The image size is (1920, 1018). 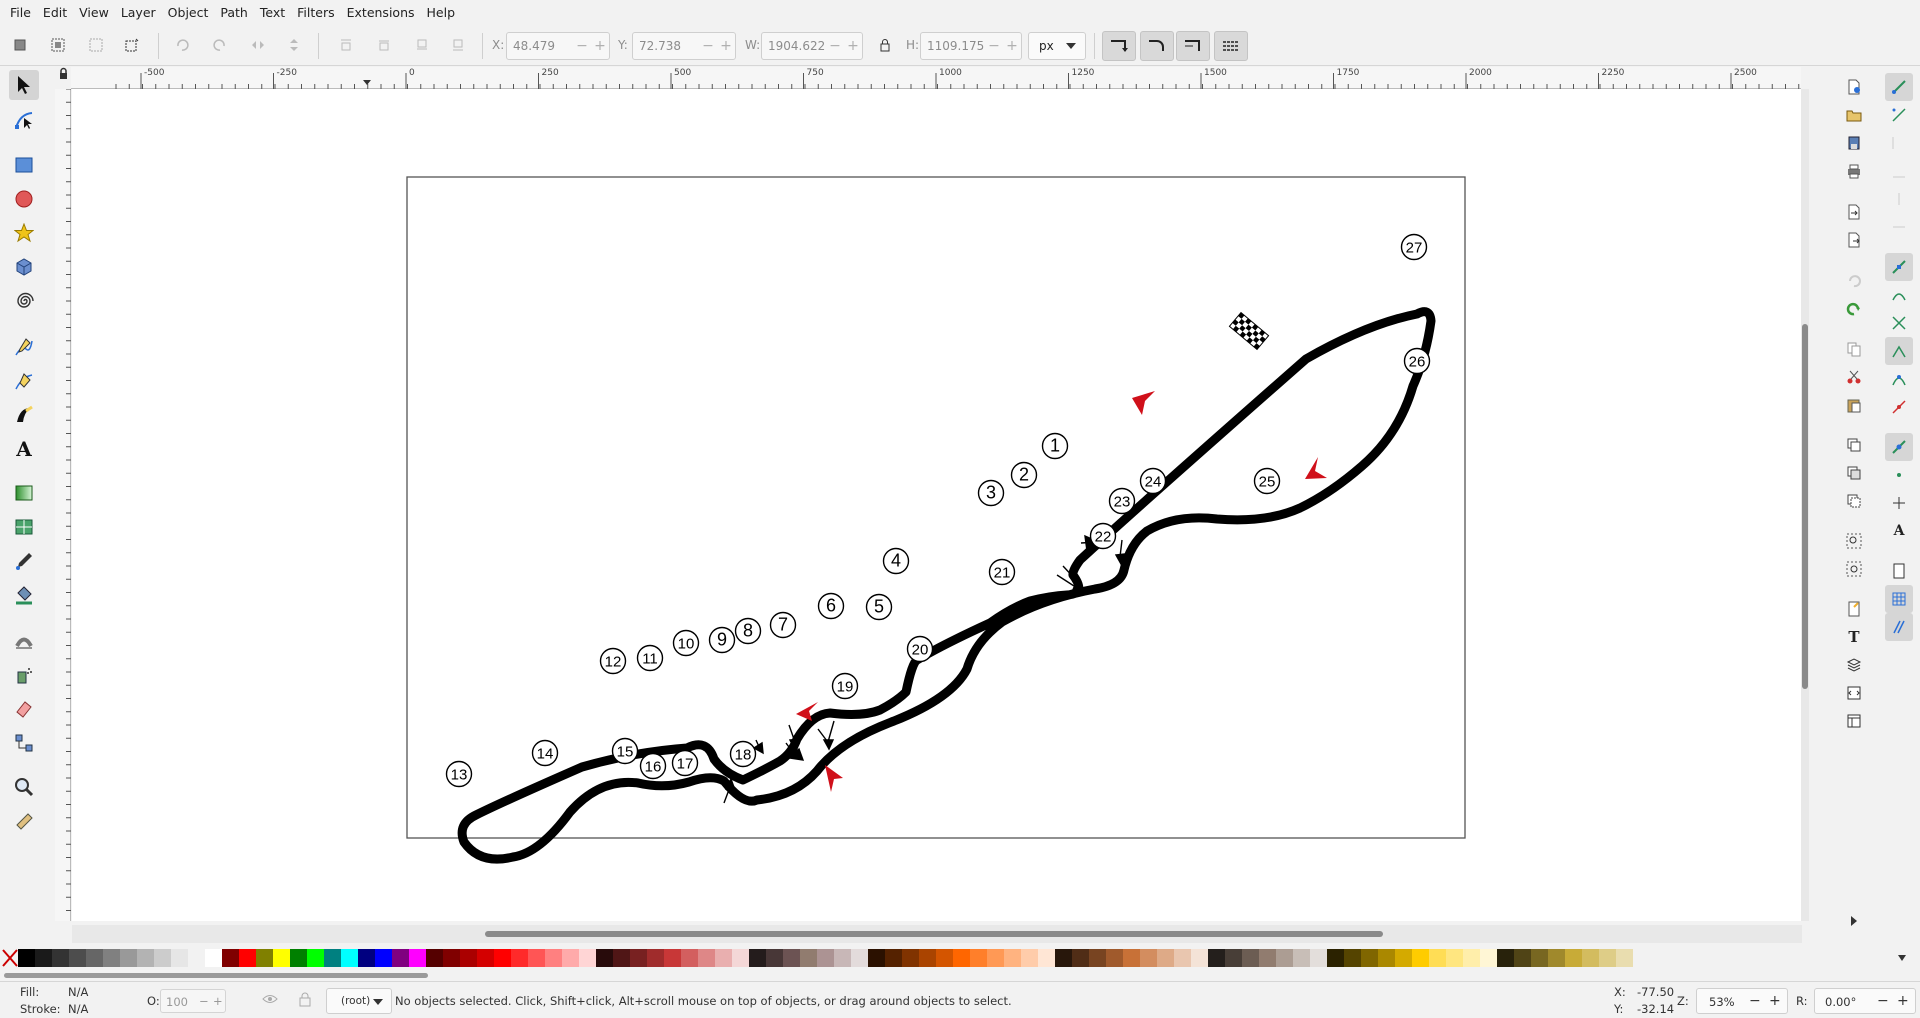 I want to click on save-icon, so click(x=1854, y=143).